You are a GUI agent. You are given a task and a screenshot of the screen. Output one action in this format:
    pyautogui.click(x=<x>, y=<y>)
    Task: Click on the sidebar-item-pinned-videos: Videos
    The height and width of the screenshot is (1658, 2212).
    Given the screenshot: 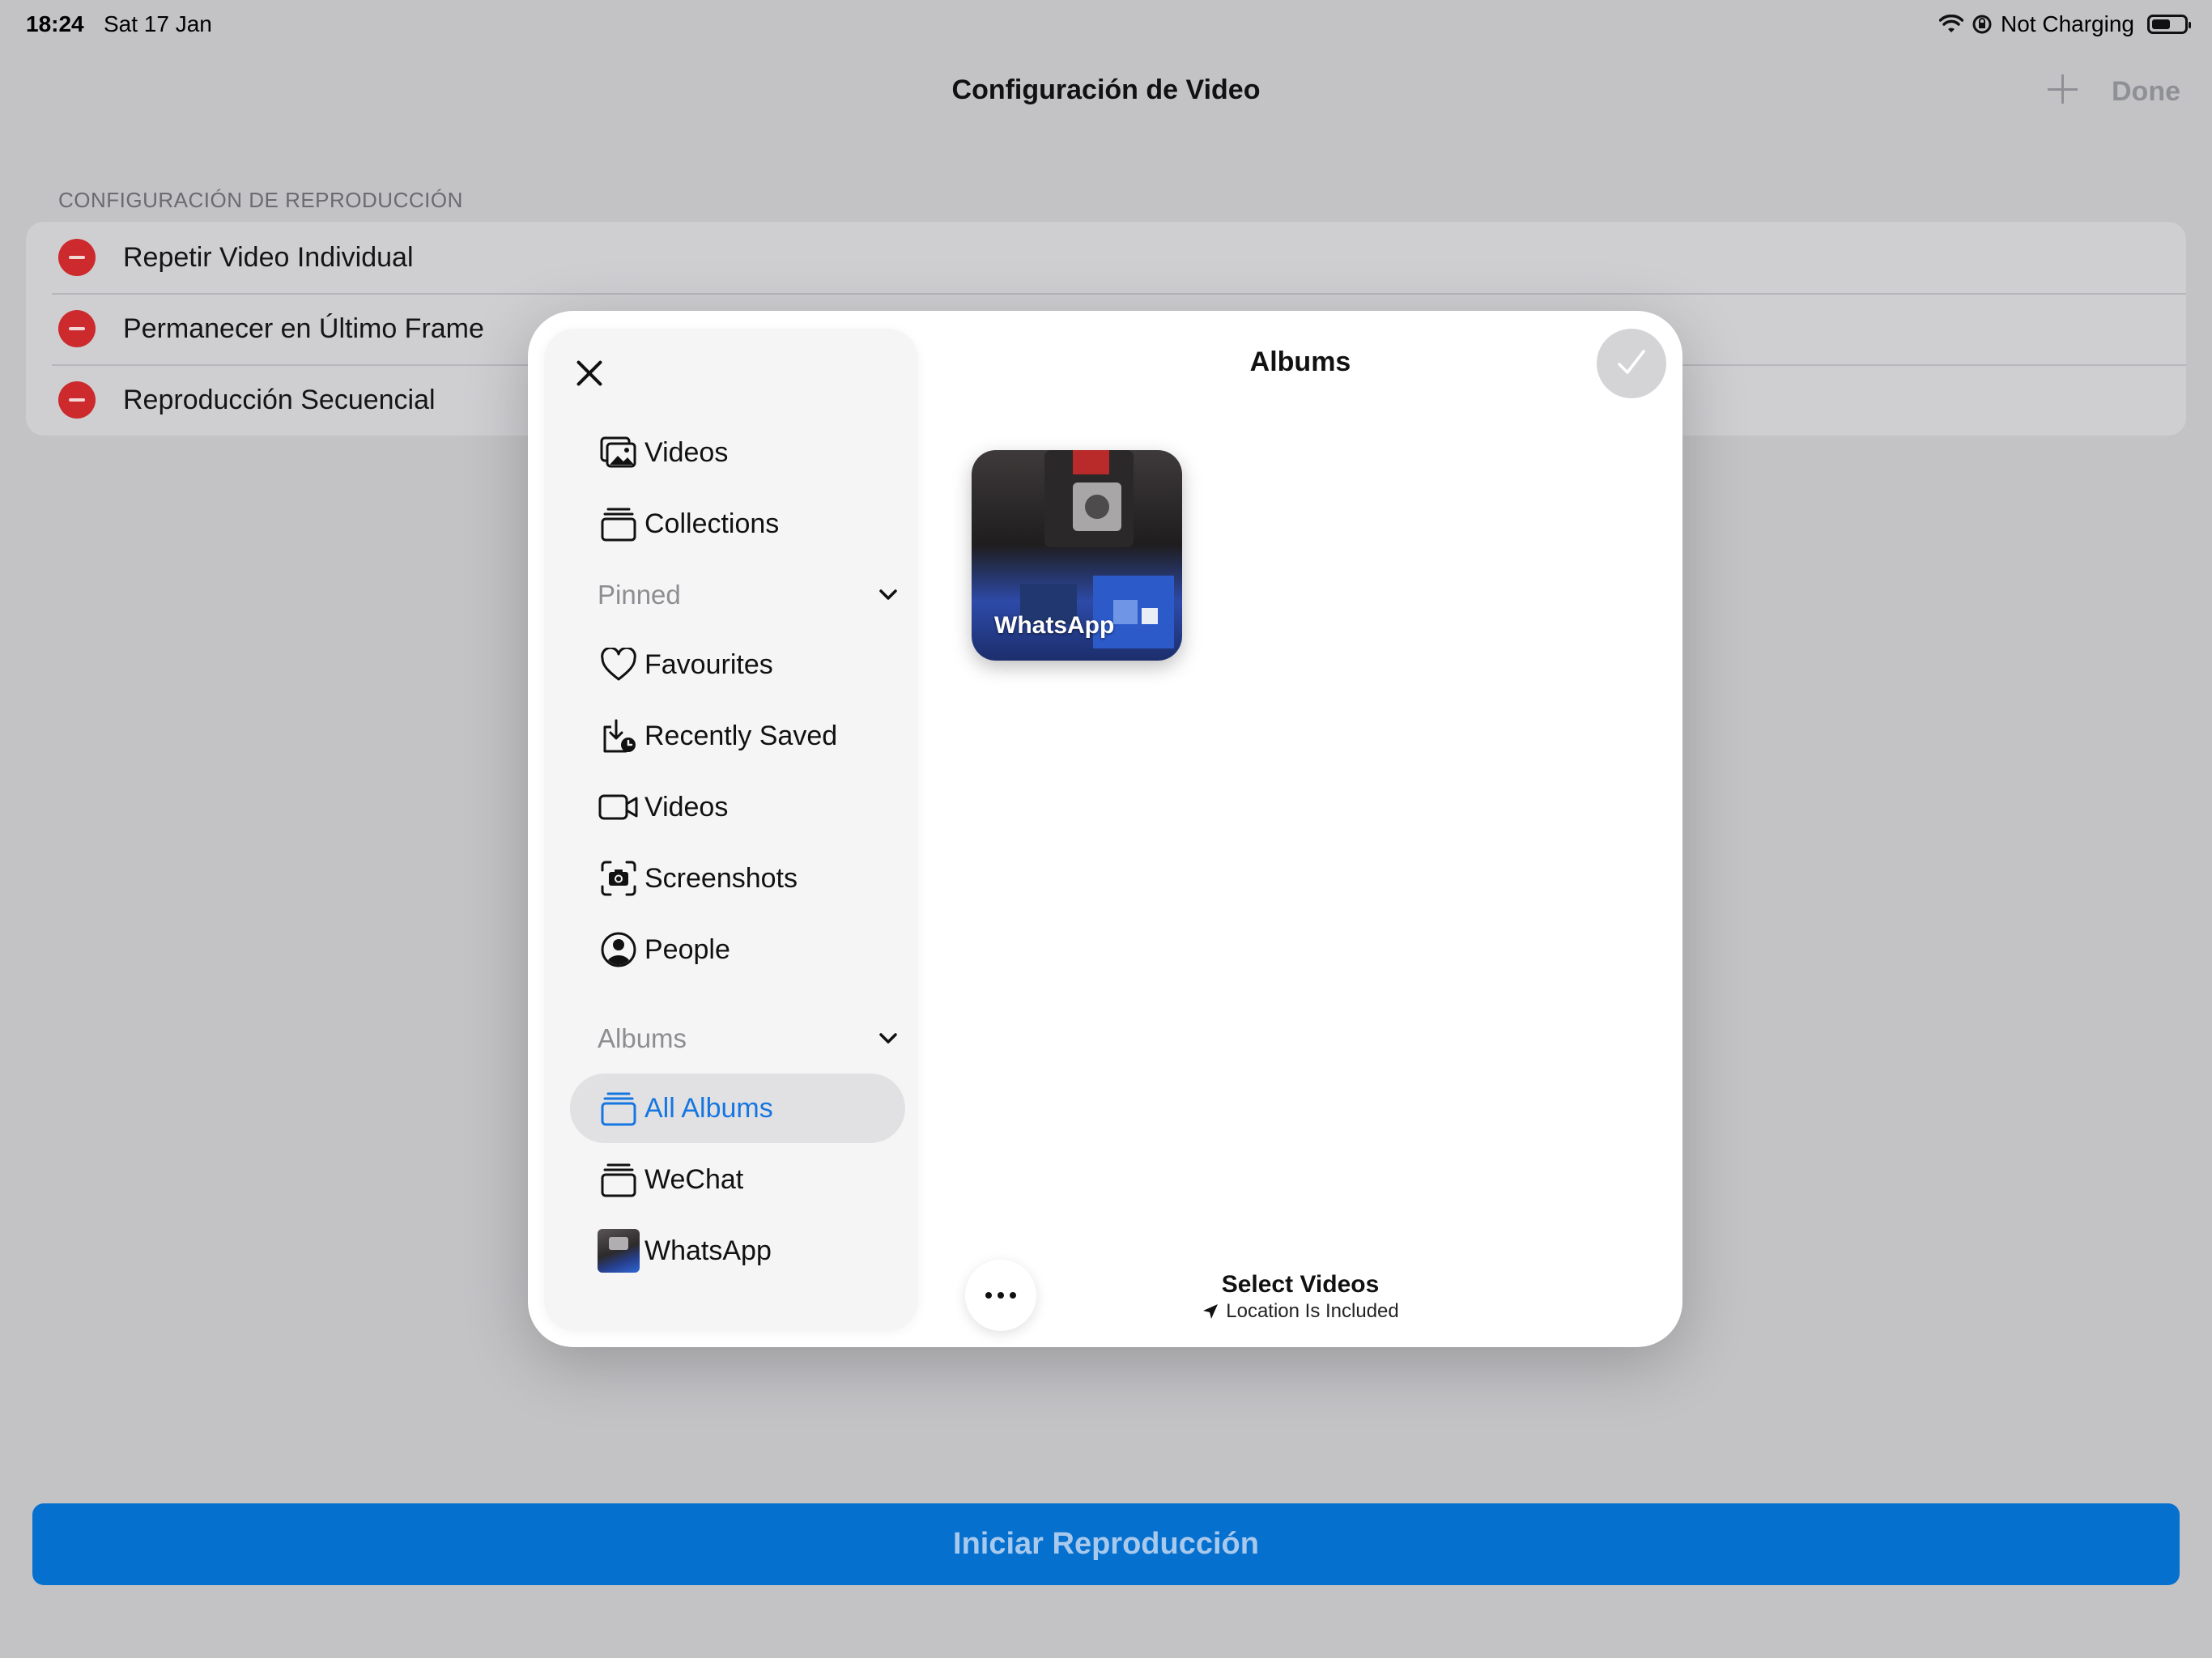 What is the action you would take?
    pyautogui.click(x=737, y=807)
    